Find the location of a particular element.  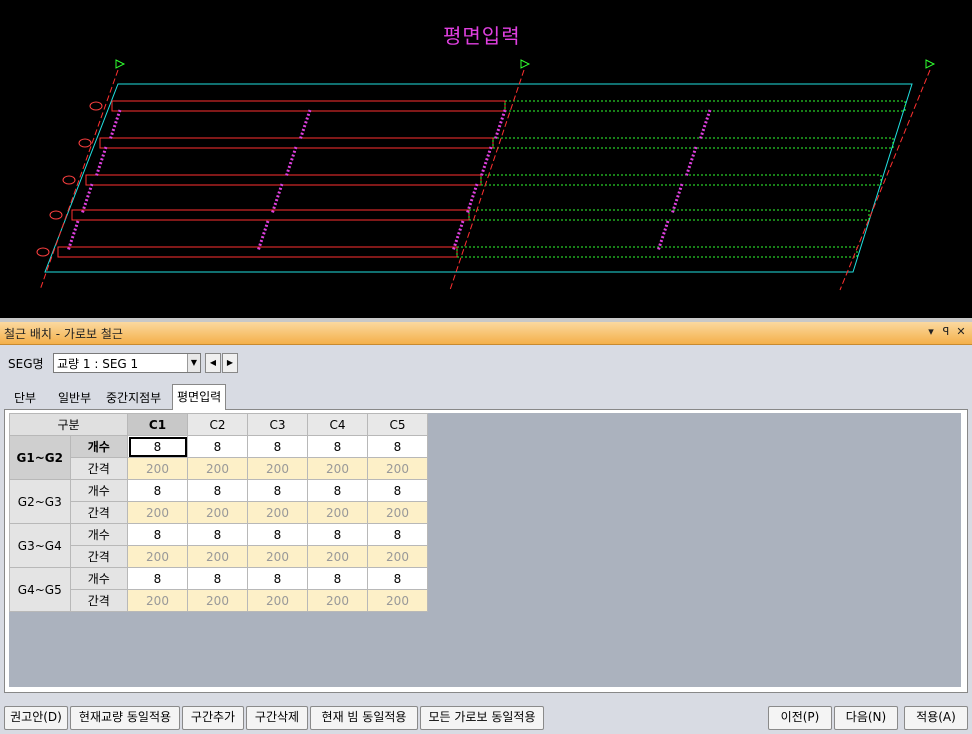

prev-button: 이전(P) is located at coordinates (800, 718).